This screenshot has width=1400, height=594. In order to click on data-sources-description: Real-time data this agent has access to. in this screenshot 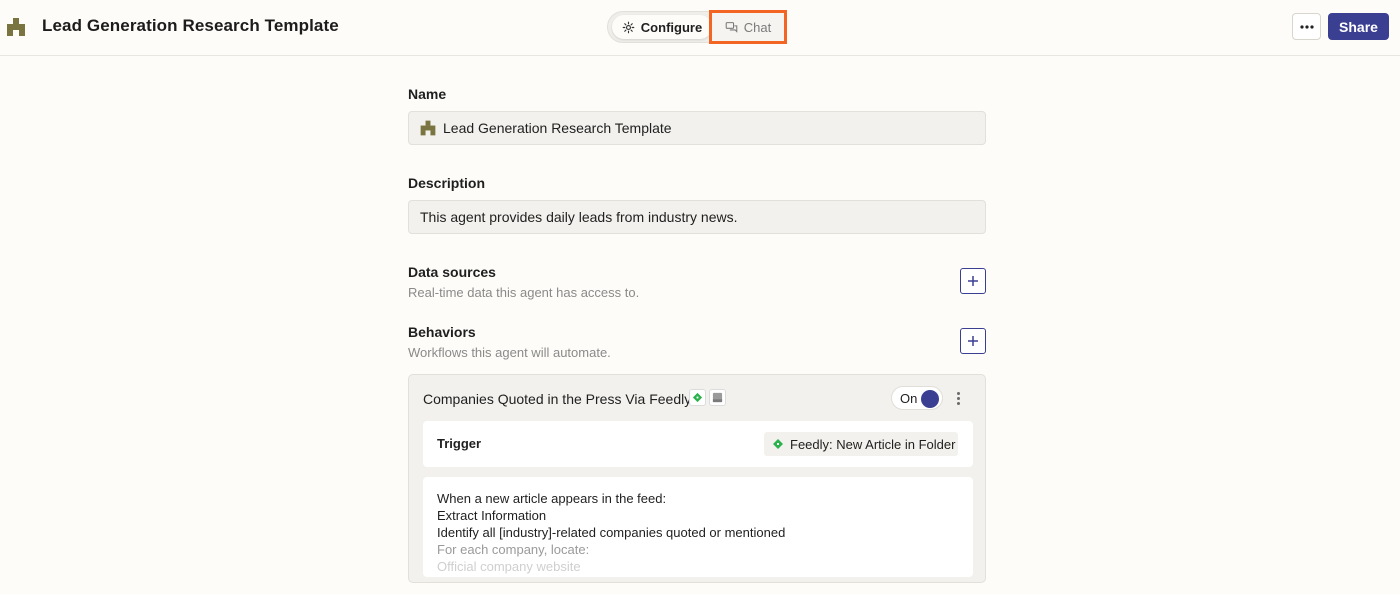, I will do `click(524, 292)`.